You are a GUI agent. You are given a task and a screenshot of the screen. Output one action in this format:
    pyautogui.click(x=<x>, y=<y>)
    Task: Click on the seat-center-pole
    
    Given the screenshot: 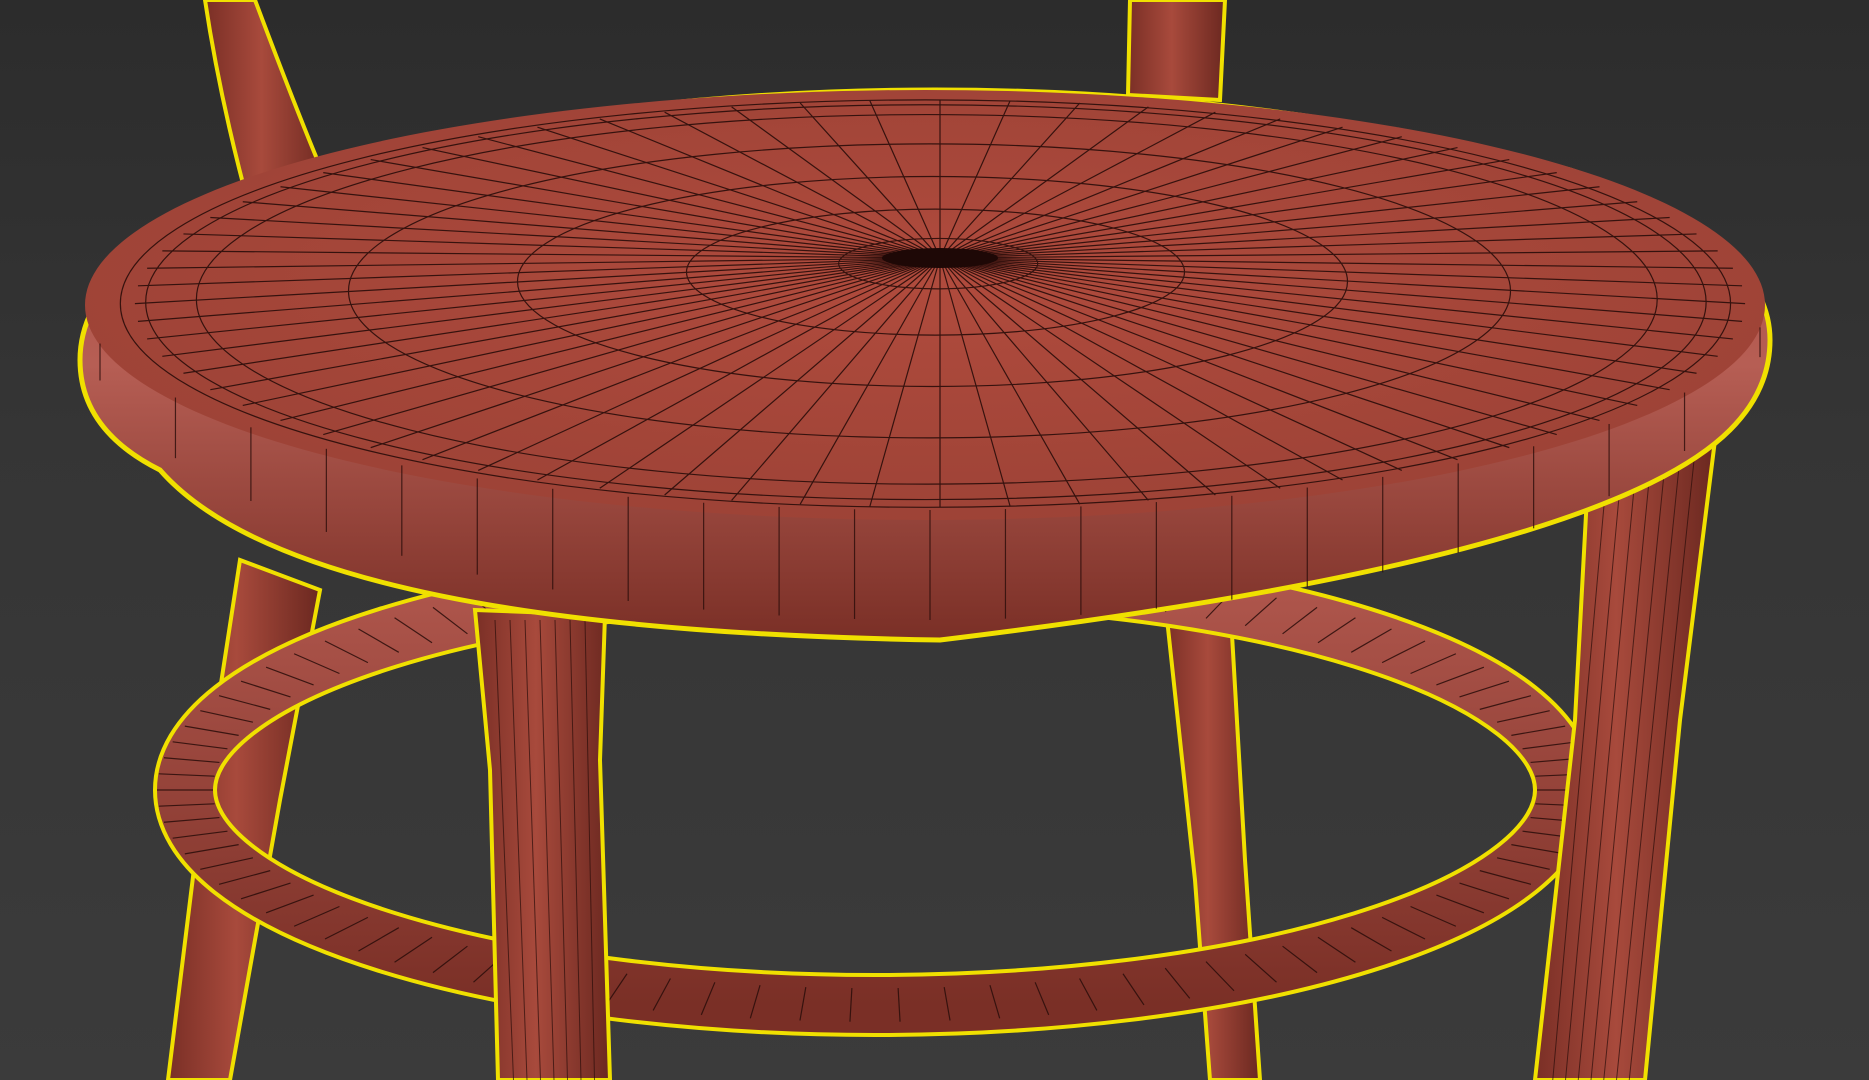 What is the action you would take?
    pyautogui.click(x=940, y=258)
    